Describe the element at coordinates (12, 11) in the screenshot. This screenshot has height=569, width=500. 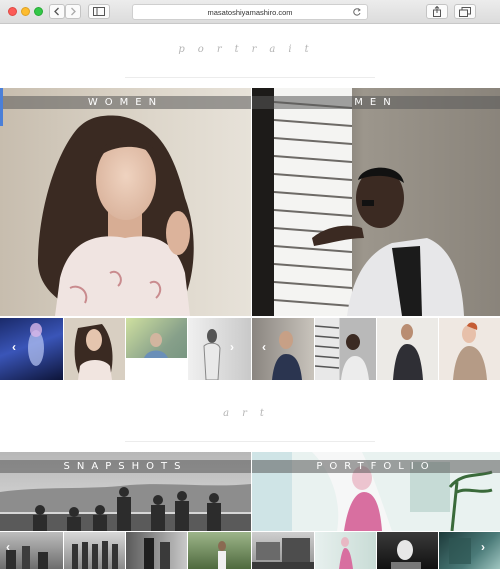
I see `close-window-button` at that location.